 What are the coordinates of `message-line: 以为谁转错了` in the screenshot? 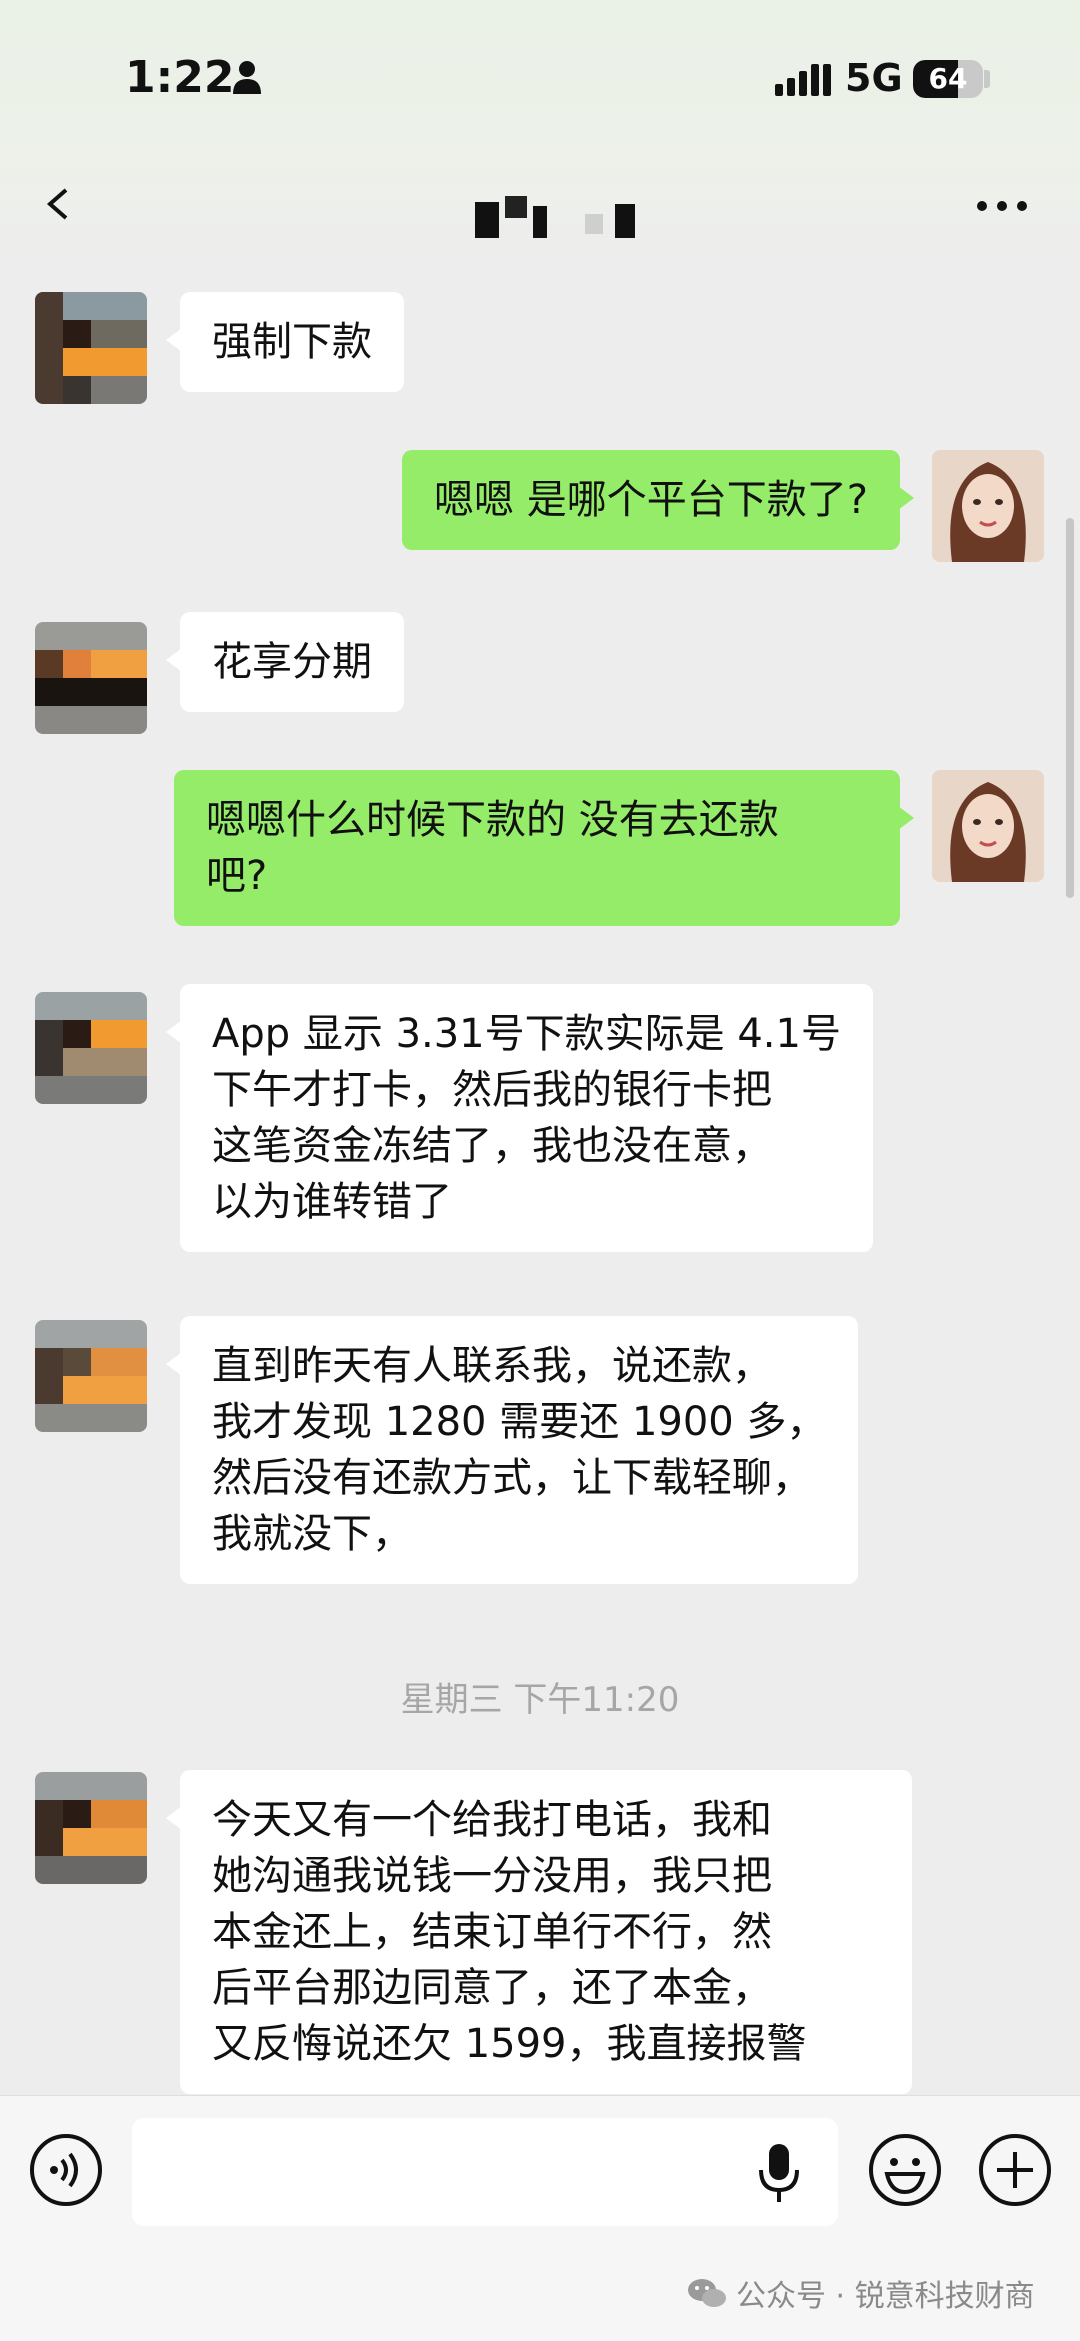 It's located at (332, 1202).